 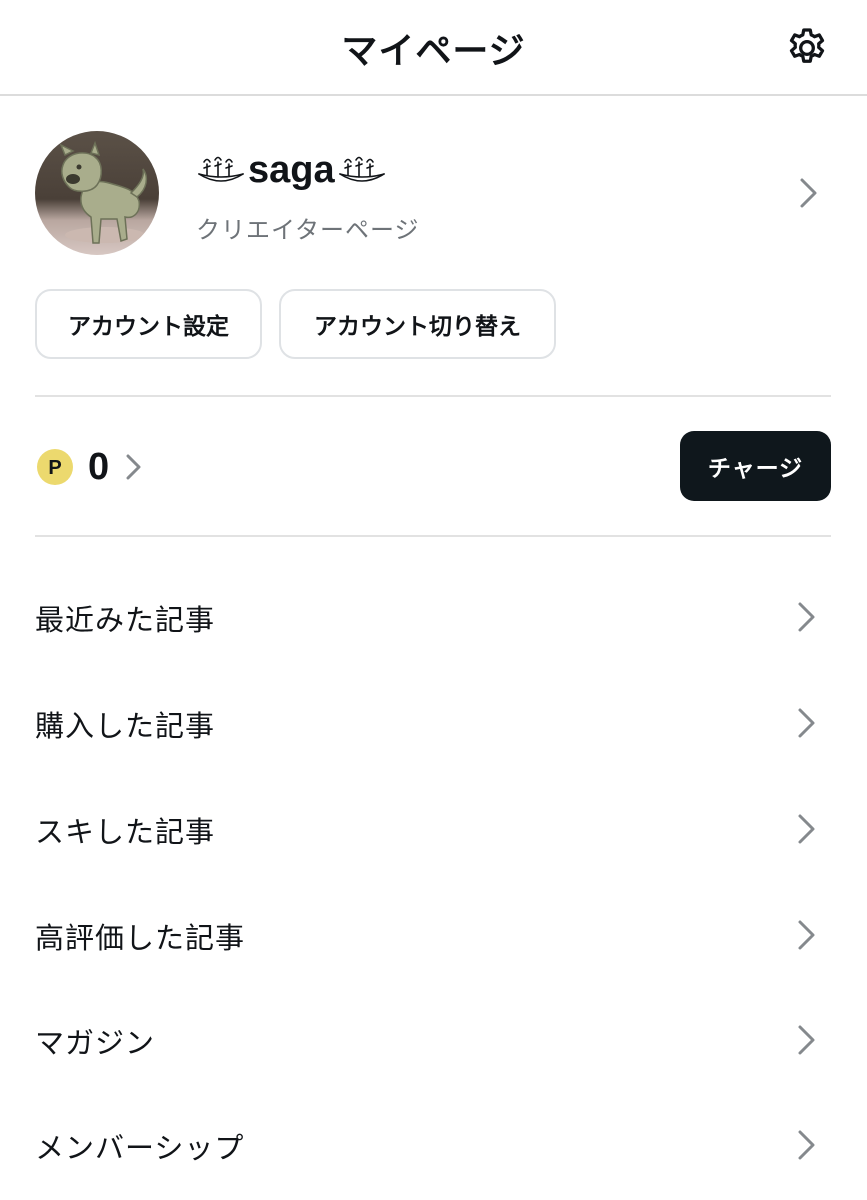 What do you see at coordinates (433, 723) in the screenshot?
I see `menu-item-purchased: 購入した記事` at bounding box center [433, 723].